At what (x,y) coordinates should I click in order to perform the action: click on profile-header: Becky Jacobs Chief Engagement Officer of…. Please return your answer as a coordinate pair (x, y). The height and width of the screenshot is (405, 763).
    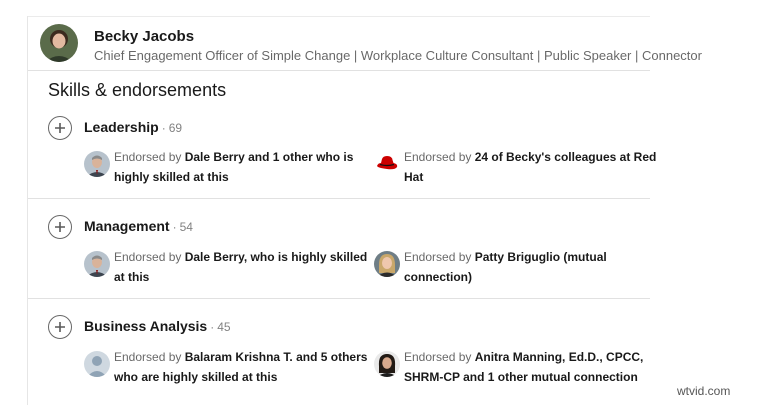
    Looking at the image, I should click on (371, 47).